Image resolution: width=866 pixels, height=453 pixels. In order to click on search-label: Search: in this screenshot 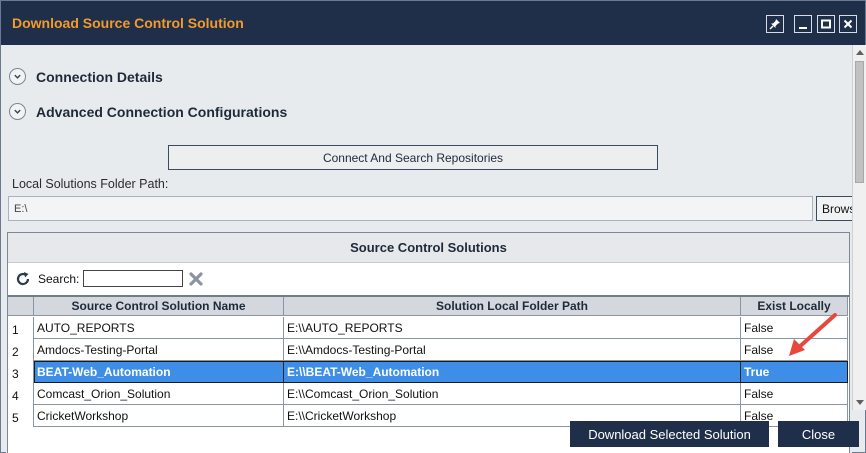, I will do `click(59, 279)`.